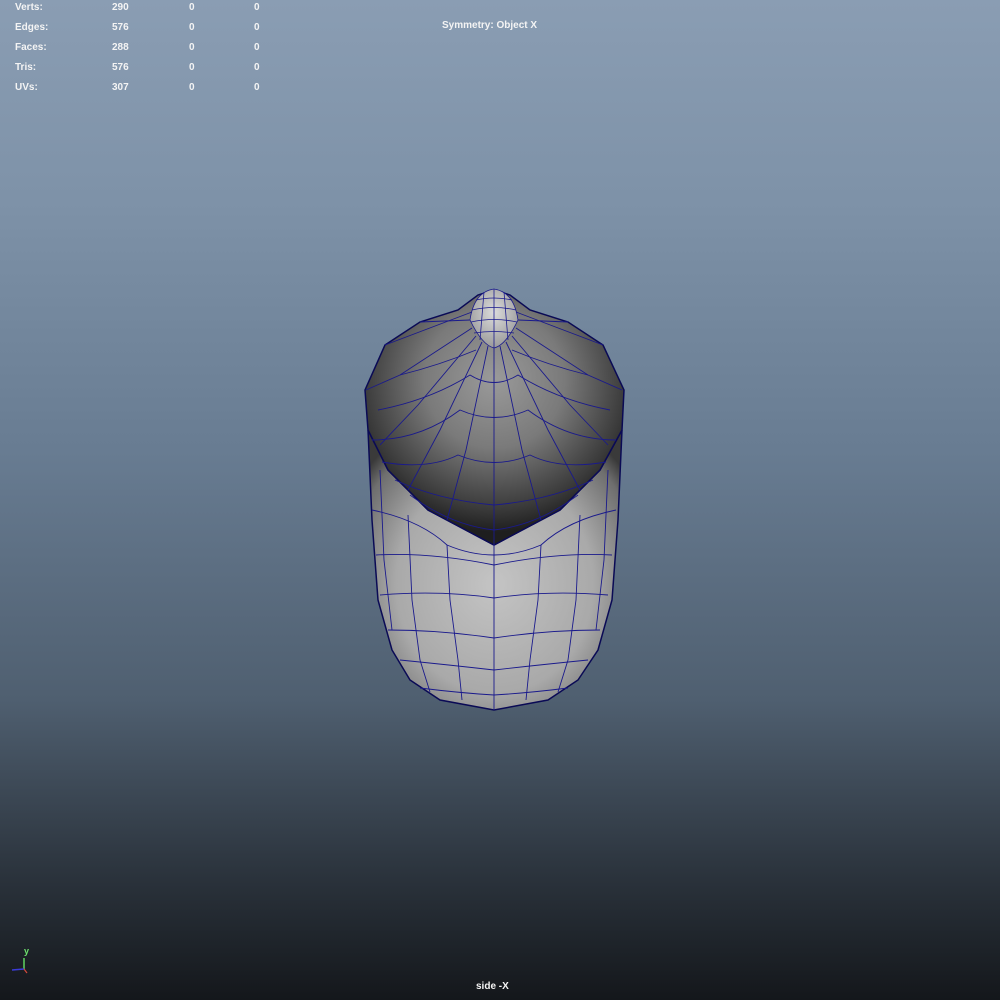 The image size is (1000, 1000). I want to click on hud-row-edges: Edges: 576 0 0, so click(150, 28).